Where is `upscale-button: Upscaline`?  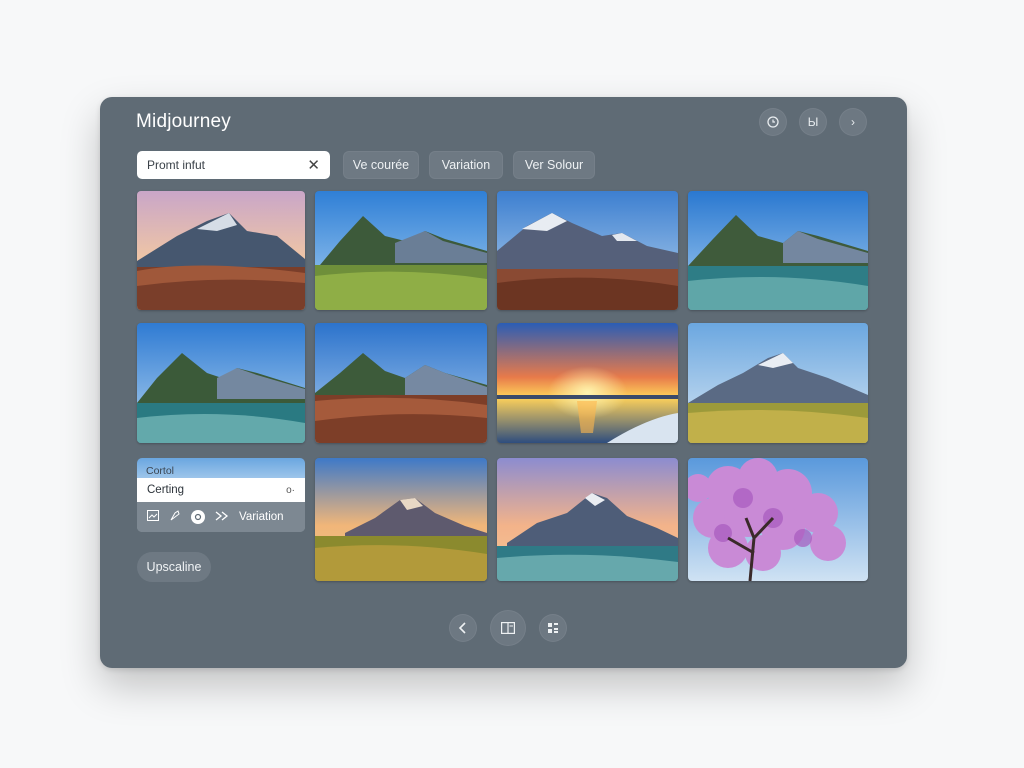 upscale-button: Upscaline is located at coordinates (174, 567).